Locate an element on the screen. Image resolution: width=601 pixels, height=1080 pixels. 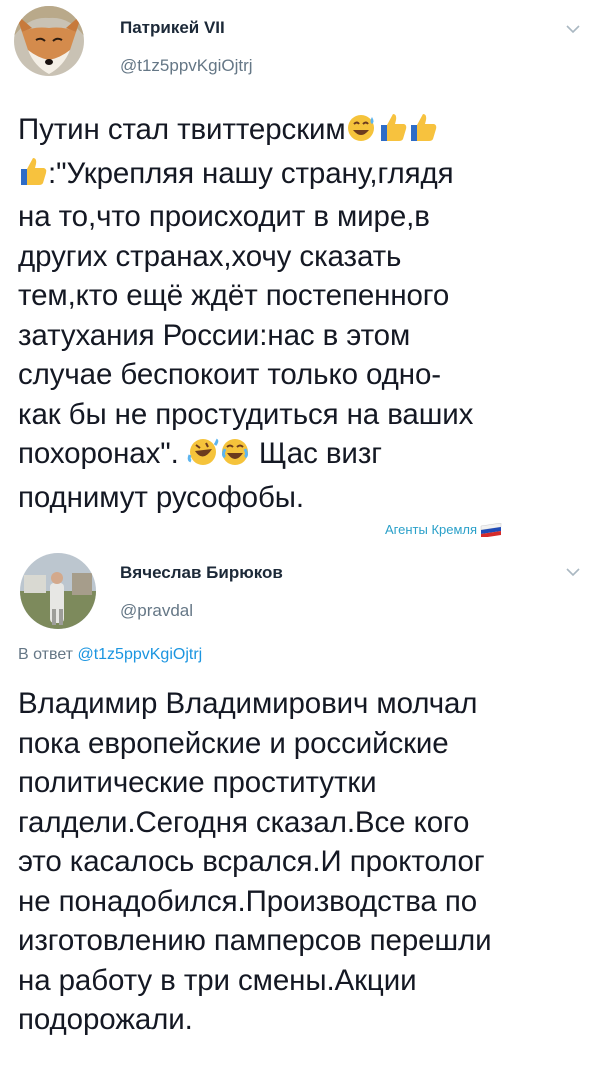
author-handle: @t1z5ppvKgiOjtrj is located at coordinates (186, 66).